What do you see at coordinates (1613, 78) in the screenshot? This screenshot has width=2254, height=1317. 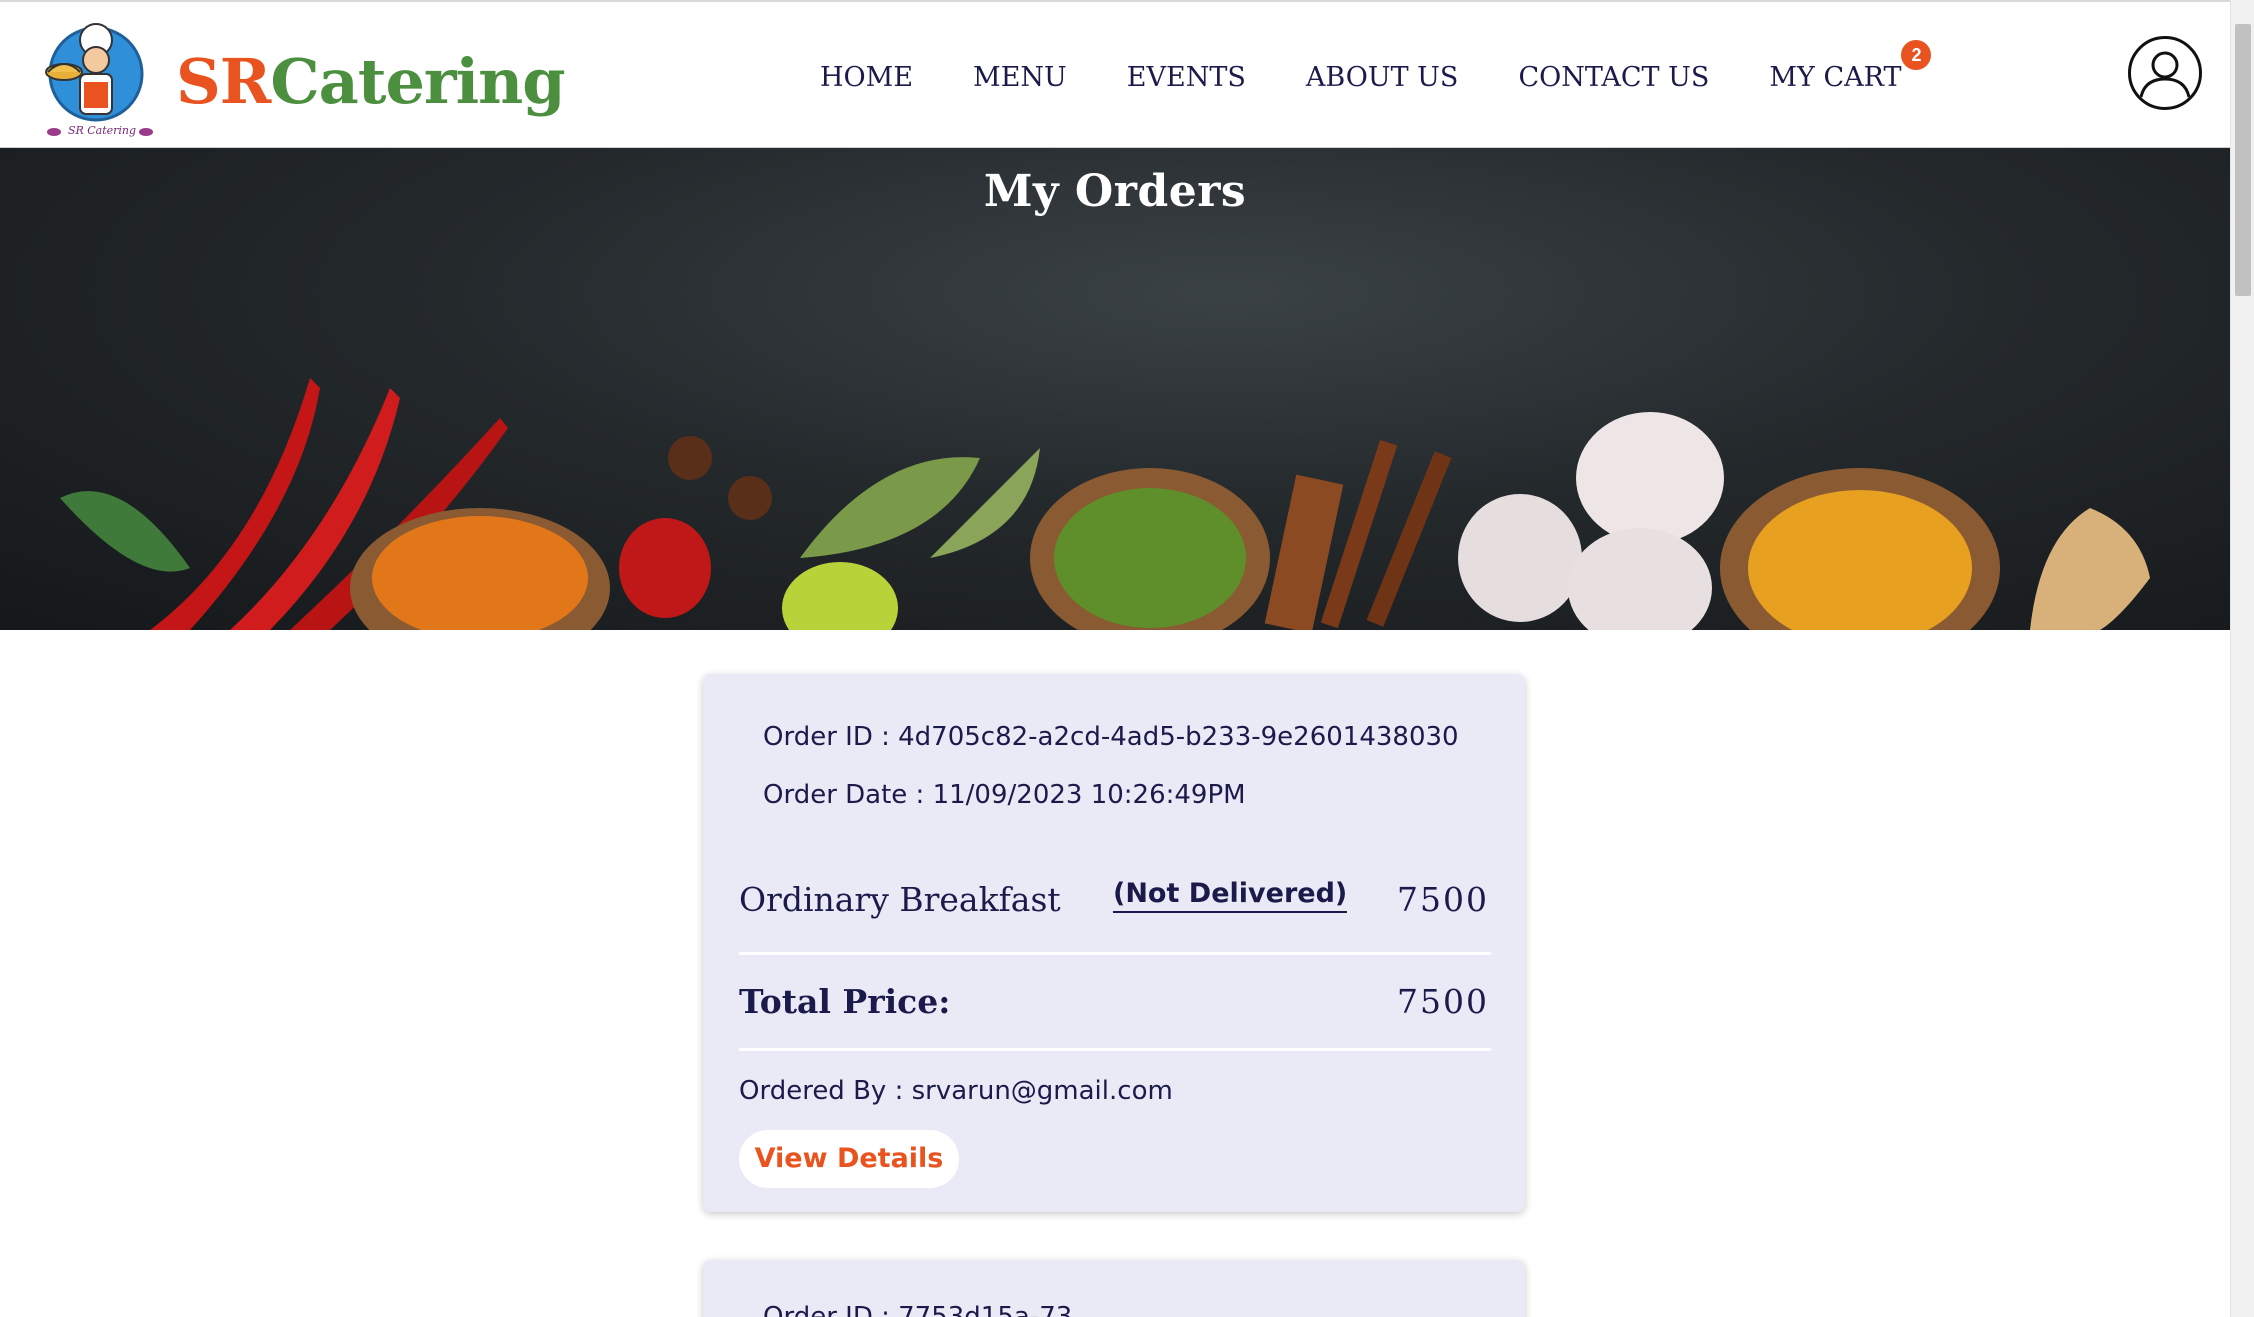 I see `nav-contact-us: CONTACT US` at bounding box center [1613, 78].